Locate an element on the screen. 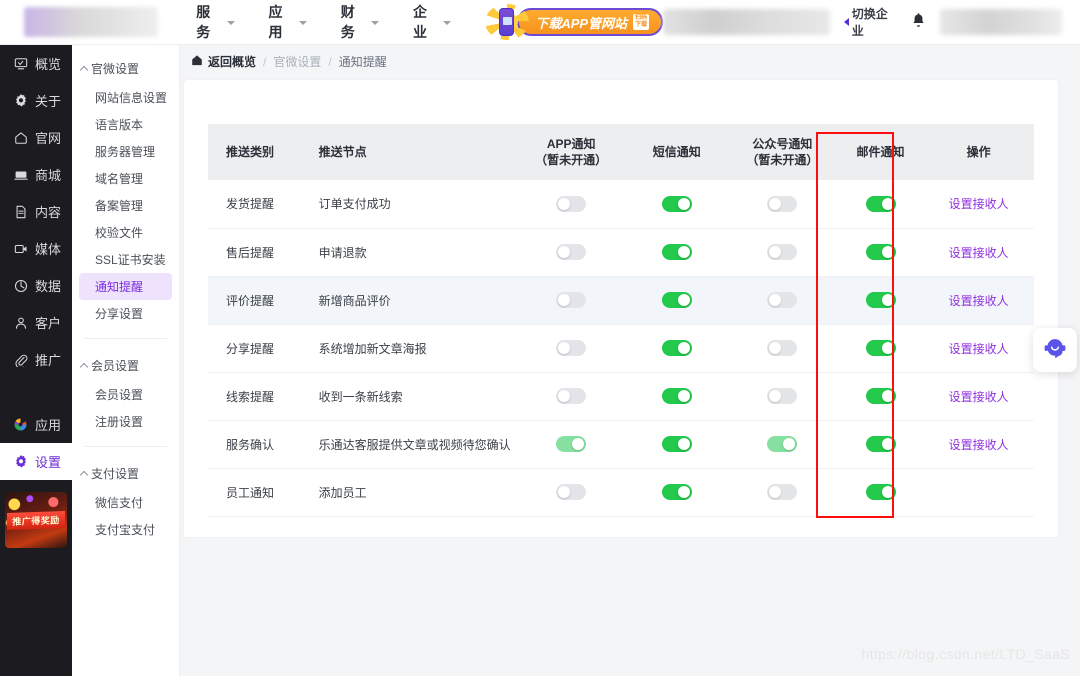 The image size is (1080, 676). sidebar-item-data: 数据 is located at coordinates (36, 285).